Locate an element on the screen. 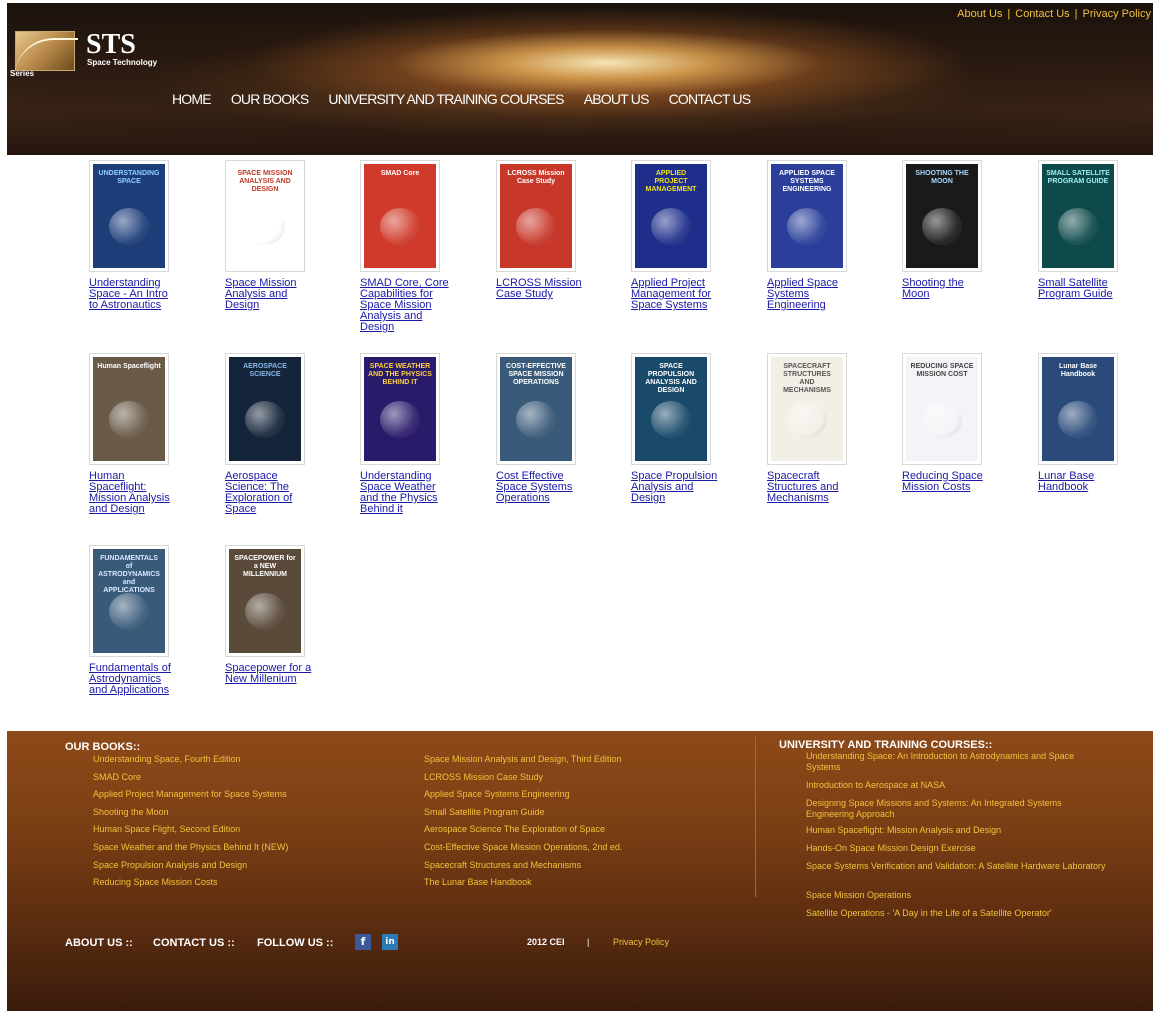 The height and width of the screenshot is (1011, 1153). book-cover-title: UNDERSTANDING SPACE is located at coordinates (129, 177).